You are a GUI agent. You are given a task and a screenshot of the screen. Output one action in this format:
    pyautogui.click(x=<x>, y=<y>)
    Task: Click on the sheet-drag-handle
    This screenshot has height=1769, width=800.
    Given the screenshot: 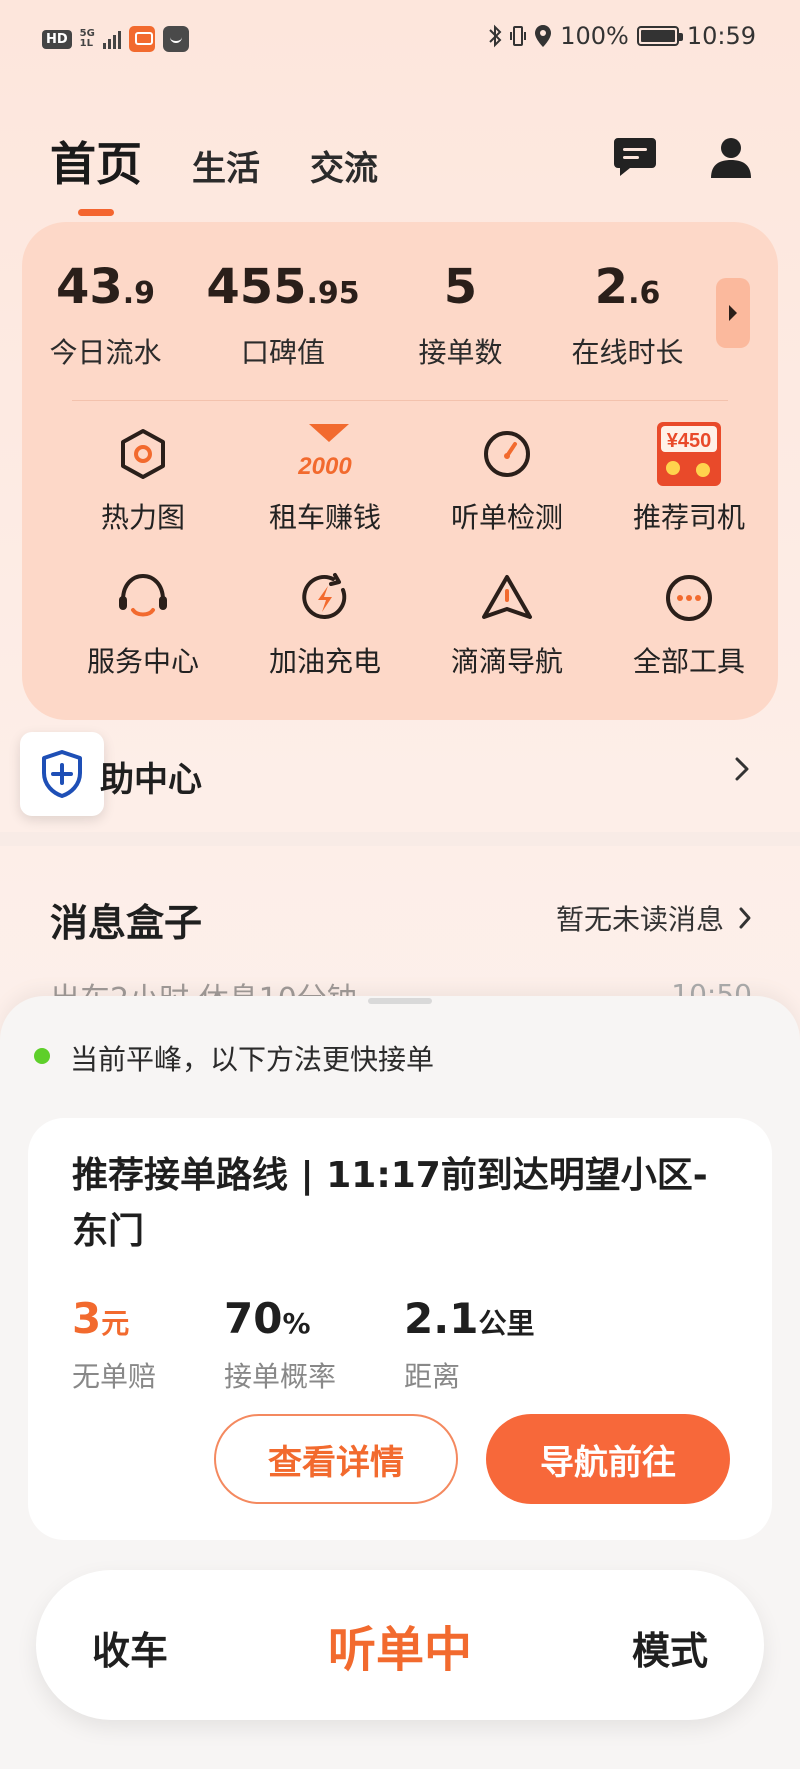 What is the action you would take?
    pyautogui.click(x=400, y=1001)
    